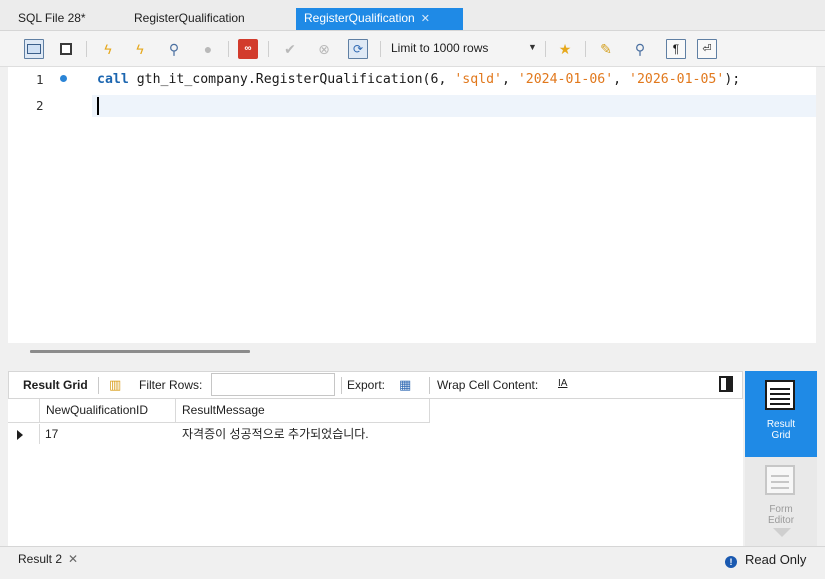  What do you see at coordinates (780, 395) in the screenshot?
I see `result-grid-icon` at bounding box center [780, 395].